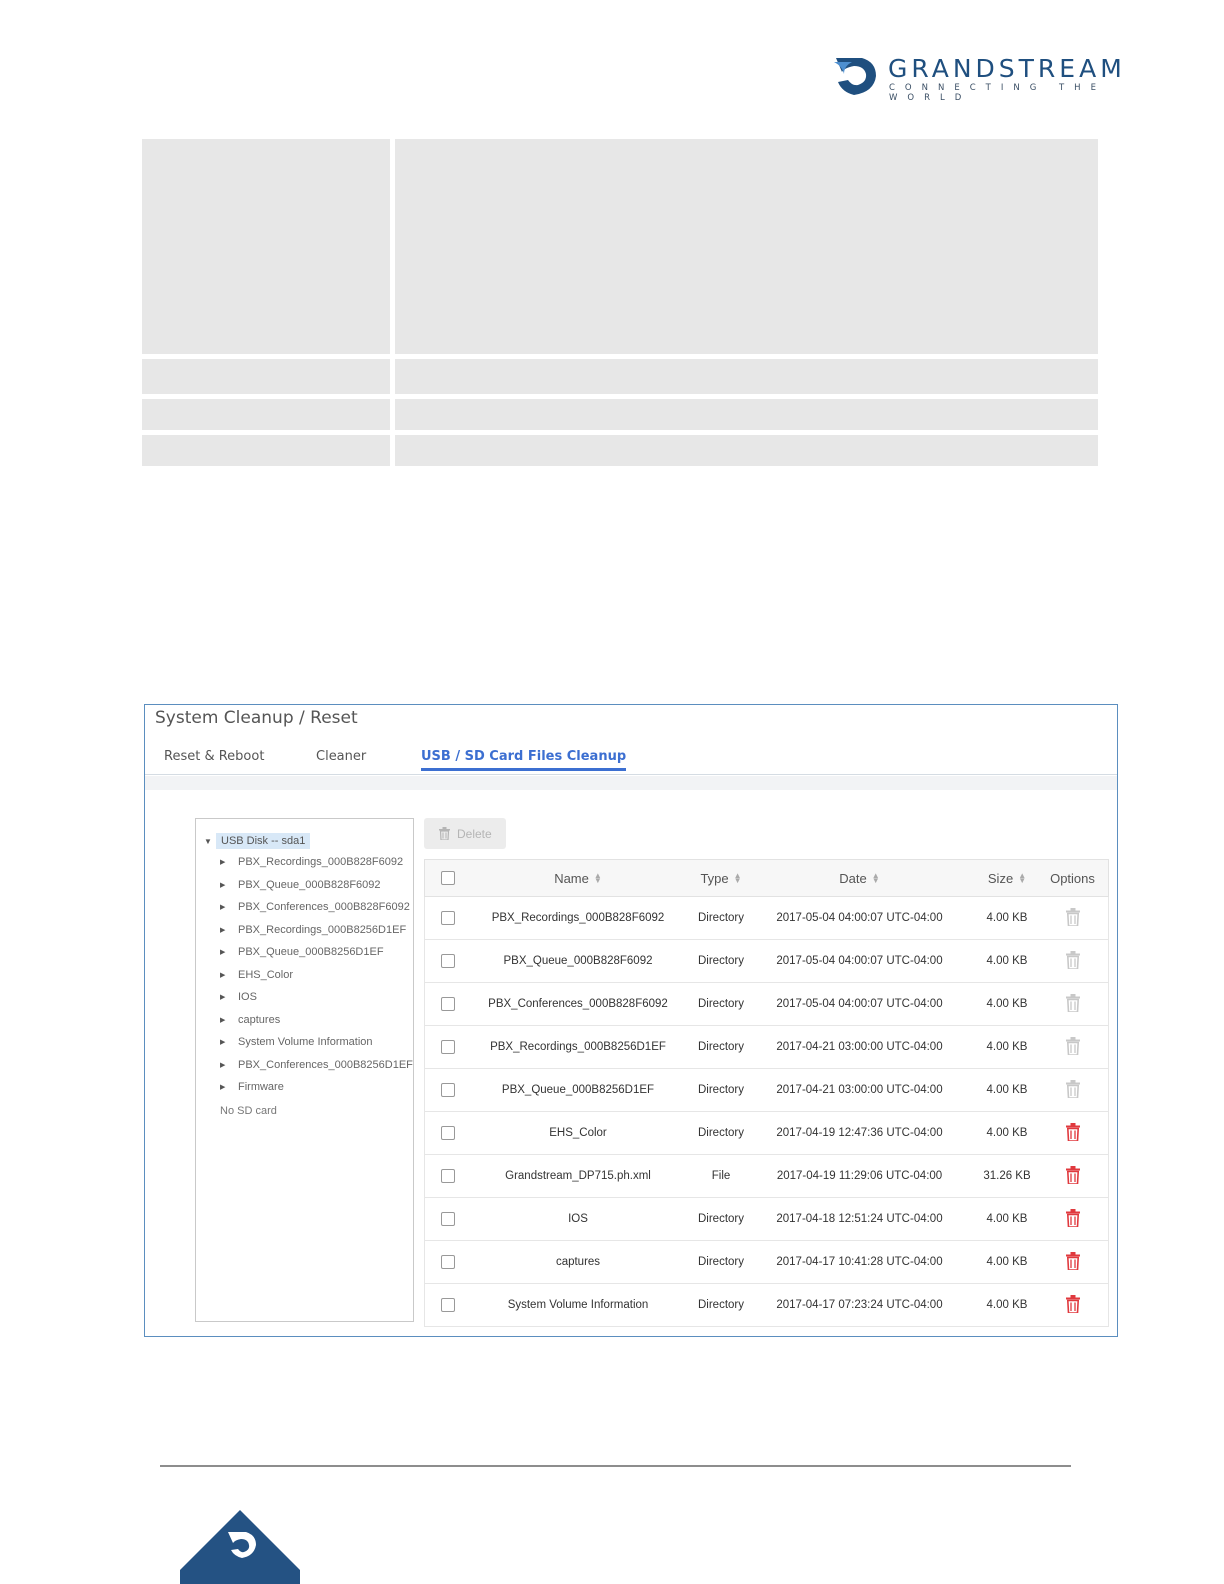 The image size is (1224, 1584). I want to click on tab-reset-reboot: Reset & Reboot, so click(214, 756).